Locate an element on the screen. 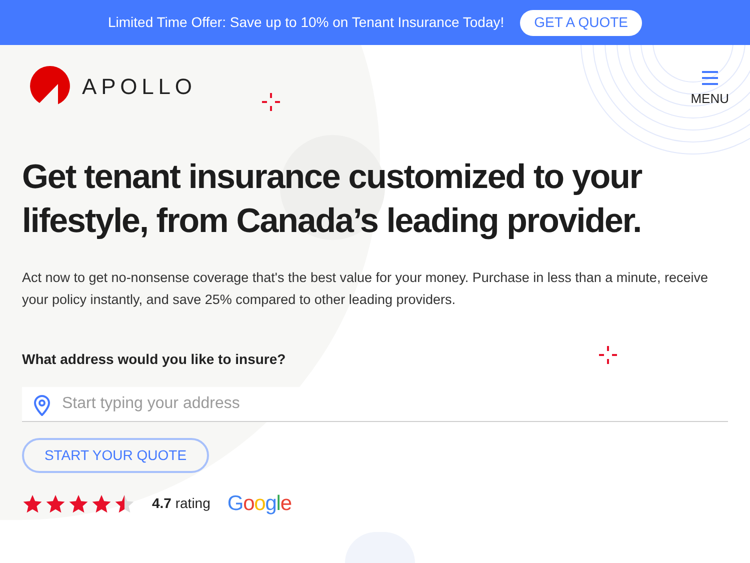 The width and height of the screenshot is (750, 563). menu-button: MENU is located at coordinates (709, 86).